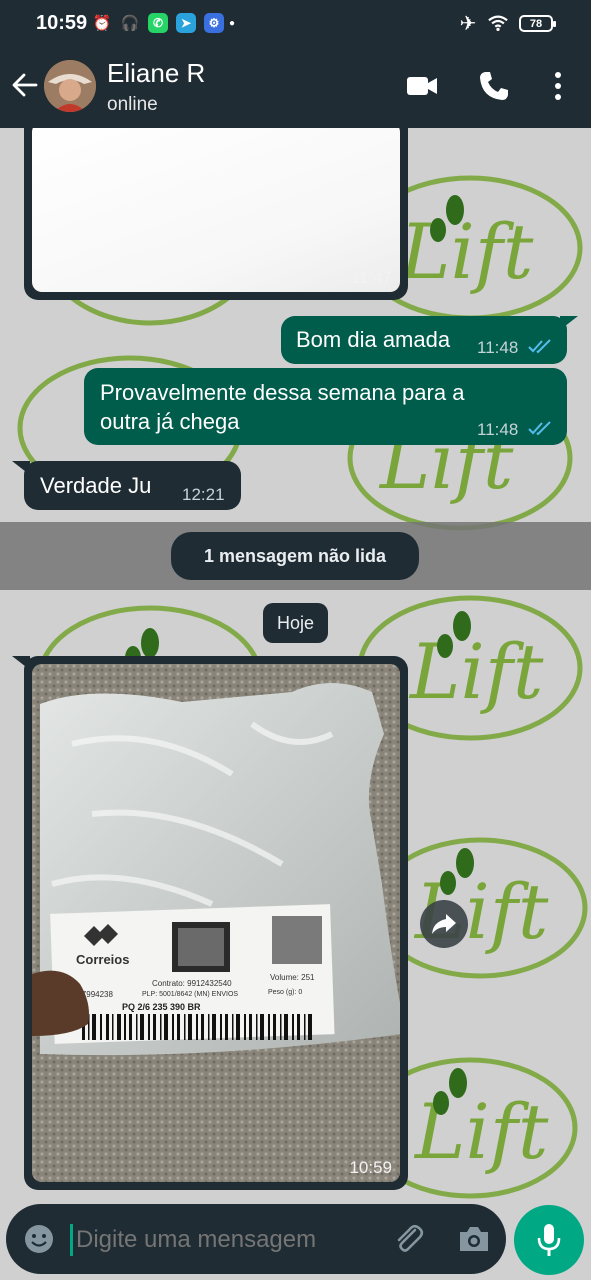  Describe the element at coordinates (190, 994) in the screenshot. I see `label-plp: PLP: 5001/8642 (MN) ENVIOS` at that location.